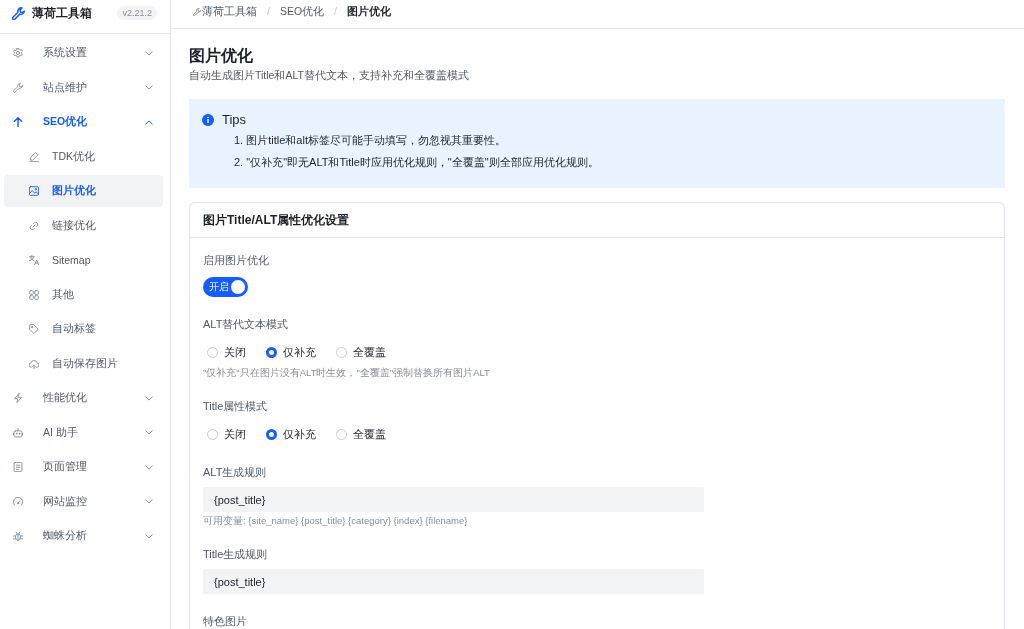 Image resolution: width=1024 pixels, height=629 pixels. What do you see at coordinates (137, 13) in the screenshot?
I see `version-badge: v2.21.2` at bounding box center [137, 13].